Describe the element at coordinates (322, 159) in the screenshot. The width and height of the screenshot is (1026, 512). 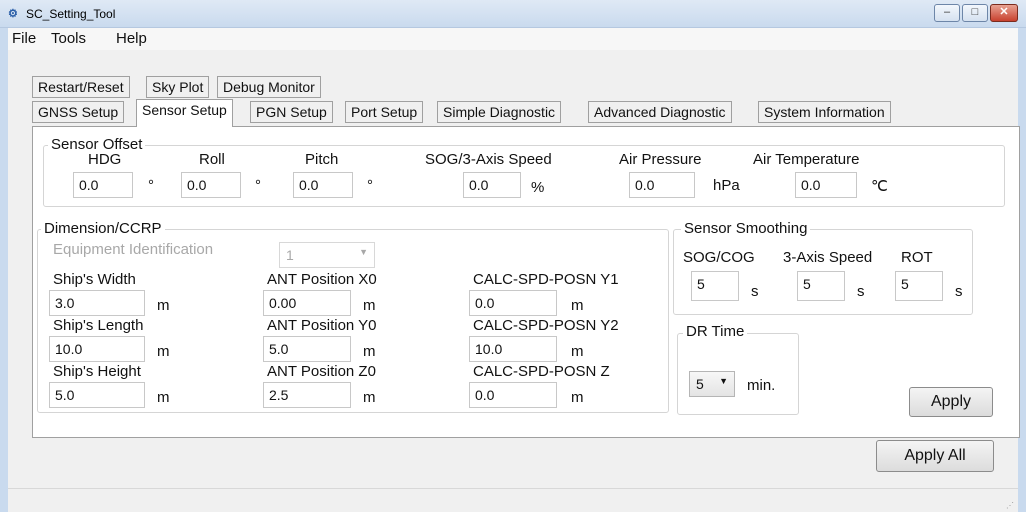
I see `pitch-label: Pitch` at that location.